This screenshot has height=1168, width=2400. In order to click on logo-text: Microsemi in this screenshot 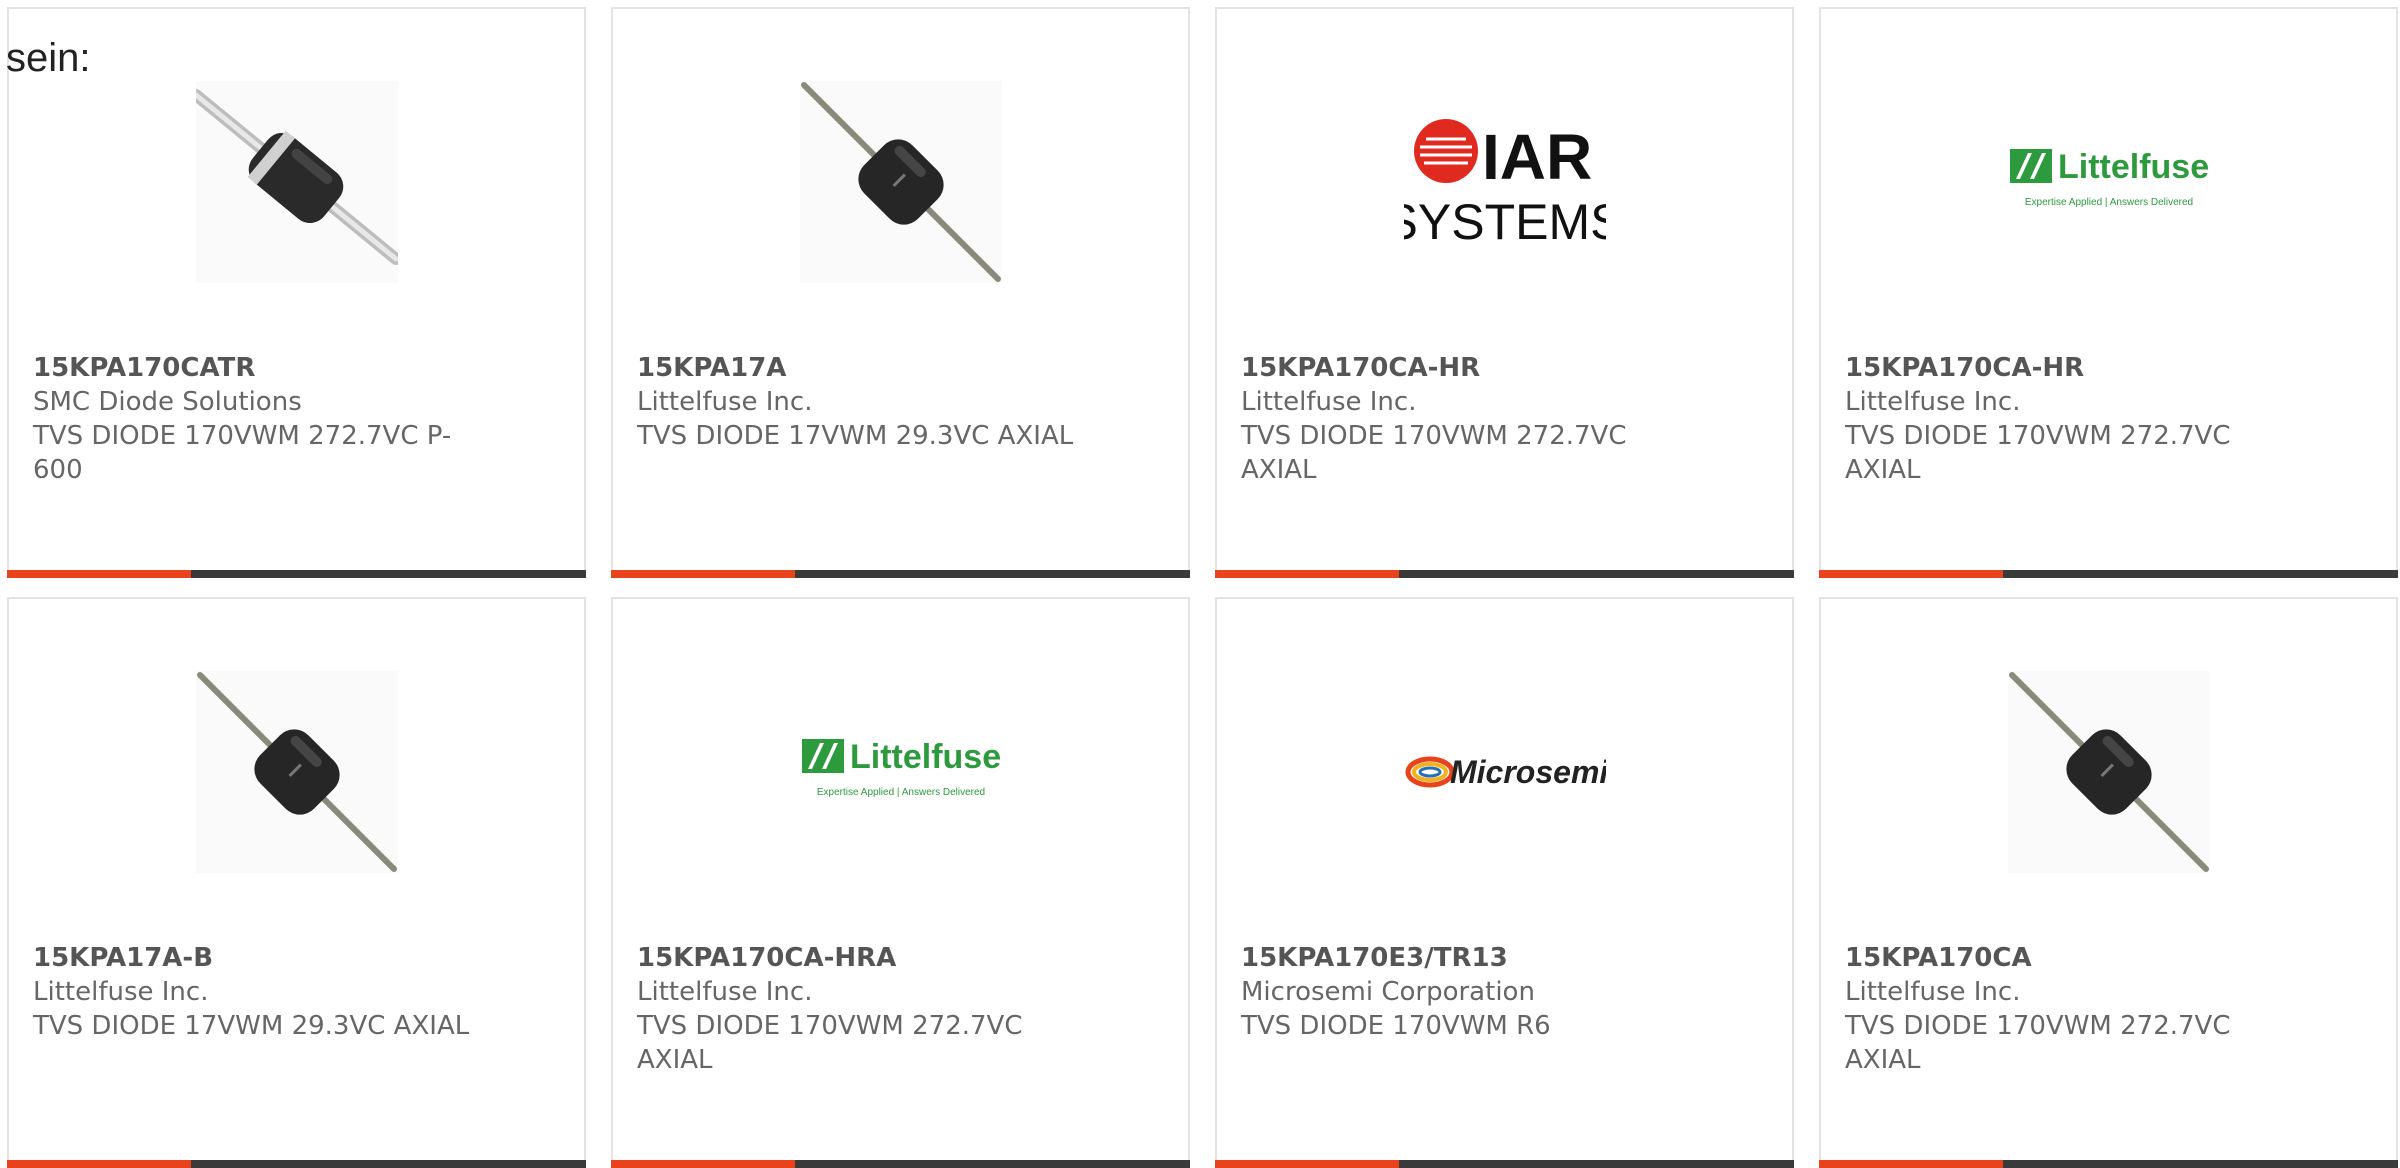, I will do `click(1528, 772)`.